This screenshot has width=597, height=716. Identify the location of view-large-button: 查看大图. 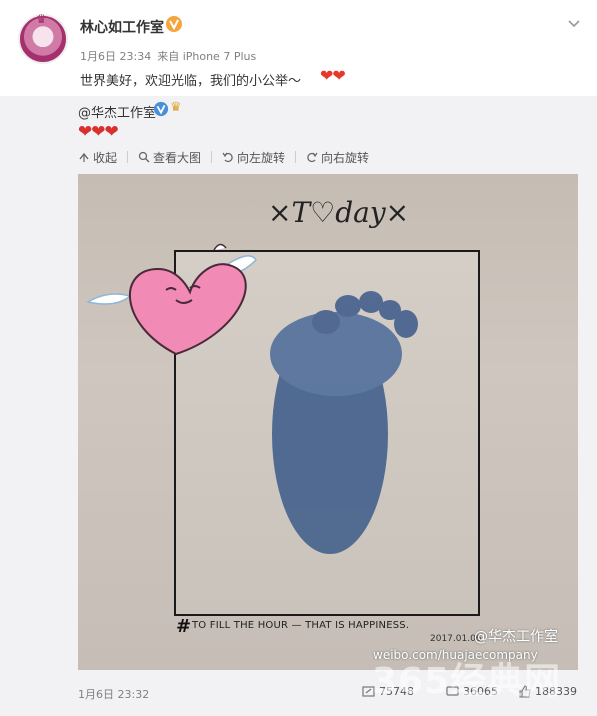
(169, 157).